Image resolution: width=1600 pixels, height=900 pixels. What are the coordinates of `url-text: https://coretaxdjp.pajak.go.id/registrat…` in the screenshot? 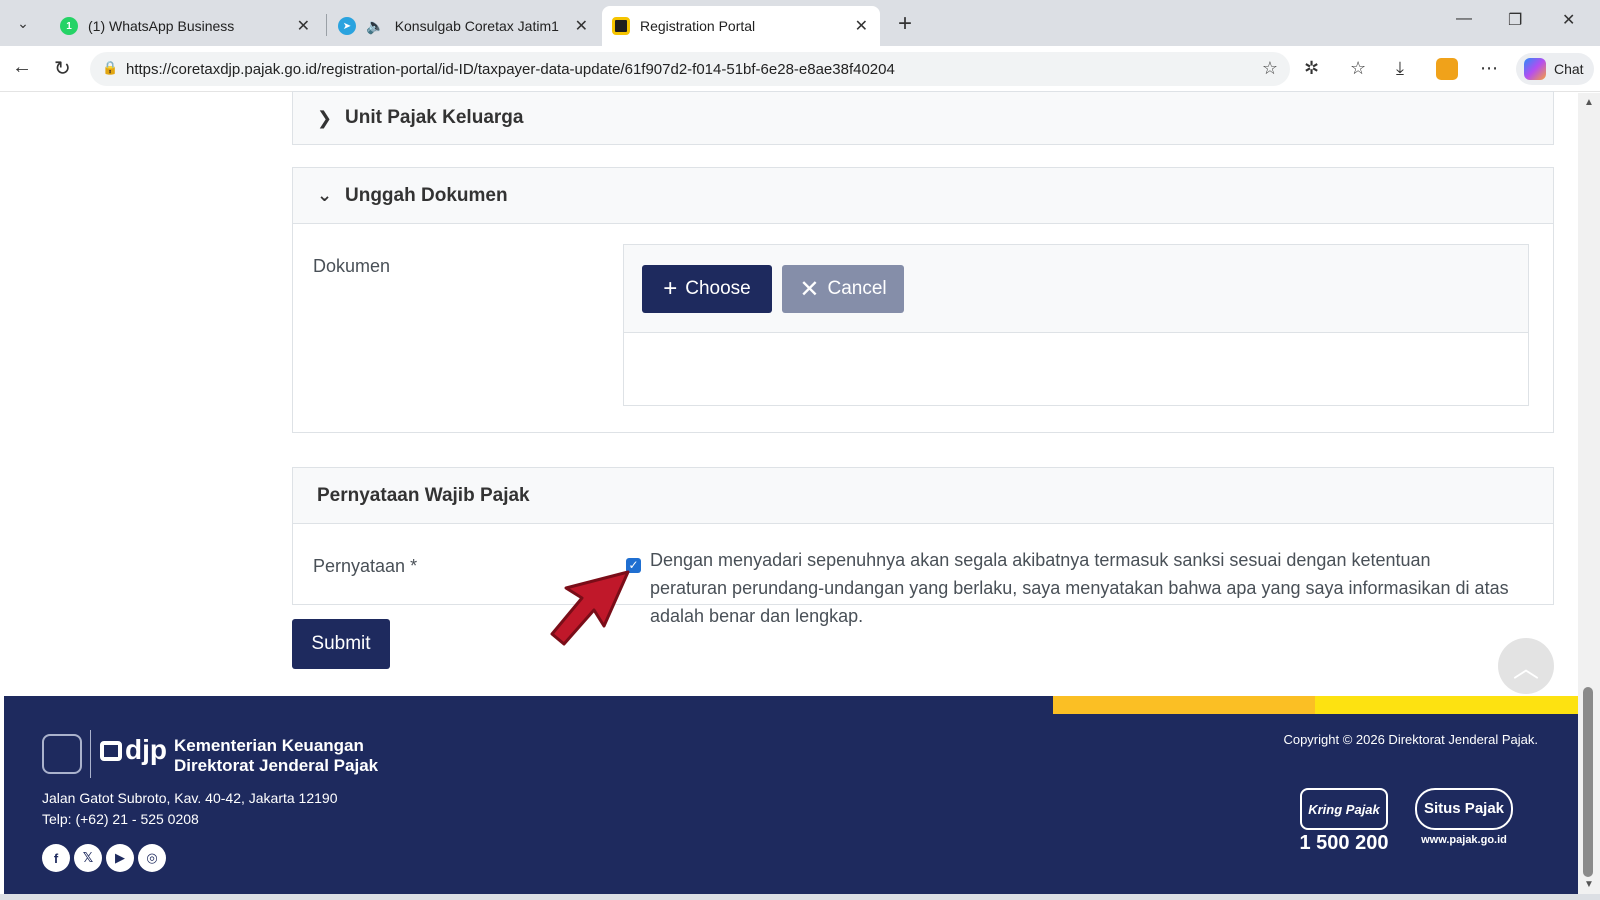 It's located at (510, 69).